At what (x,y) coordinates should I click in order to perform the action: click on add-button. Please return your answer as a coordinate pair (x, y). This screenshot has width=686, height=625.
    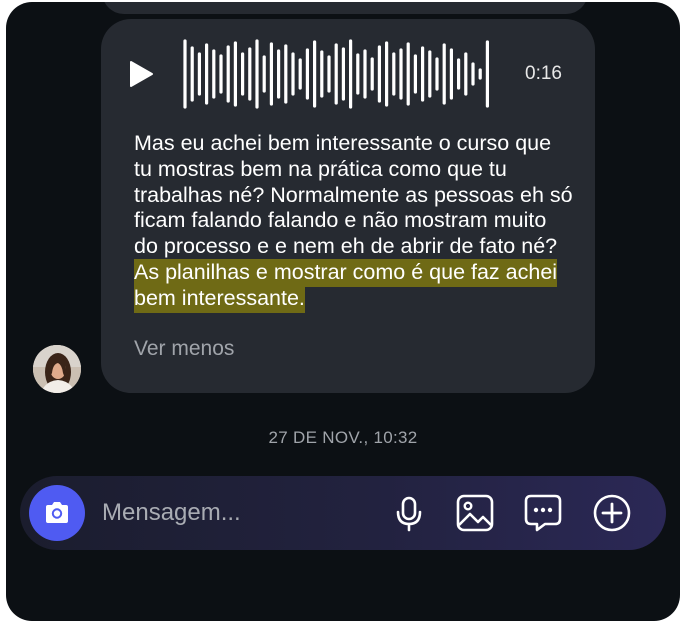
    Looking at the image, I should click on (612, 513).